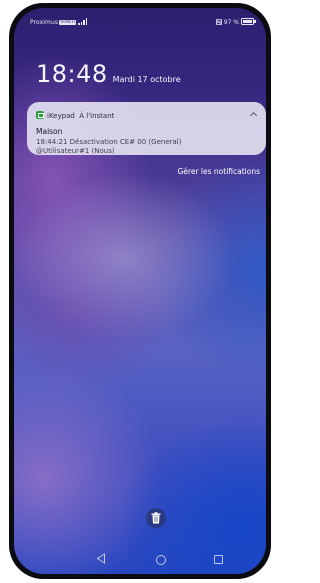 Image resolution: width=320 pixels, height=583 pixels. I want to click on notification-title: Maison, so click(49, 131).